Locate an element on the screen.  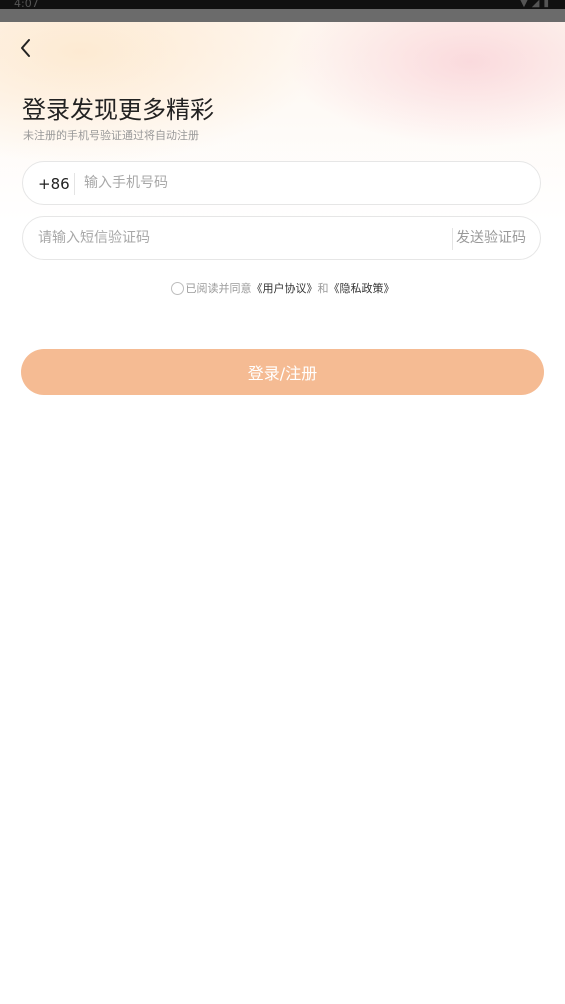
phone-divider is located at coordinates (74, 184).